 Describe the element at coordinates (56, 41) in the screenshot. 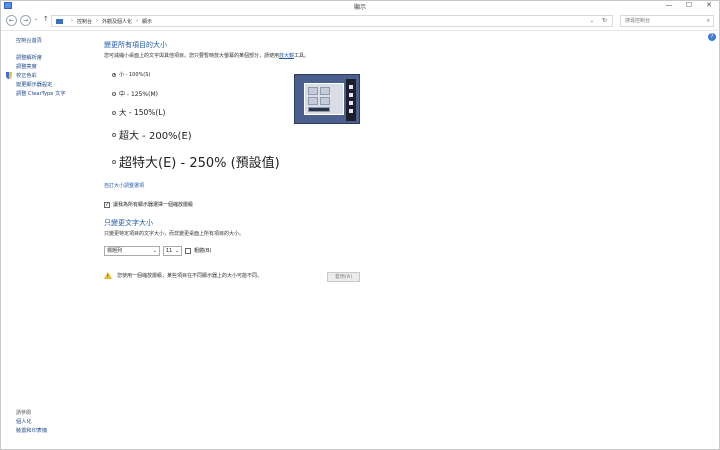

I see `sidebar-item-control-panel-home: 控制台首頁` at that location.